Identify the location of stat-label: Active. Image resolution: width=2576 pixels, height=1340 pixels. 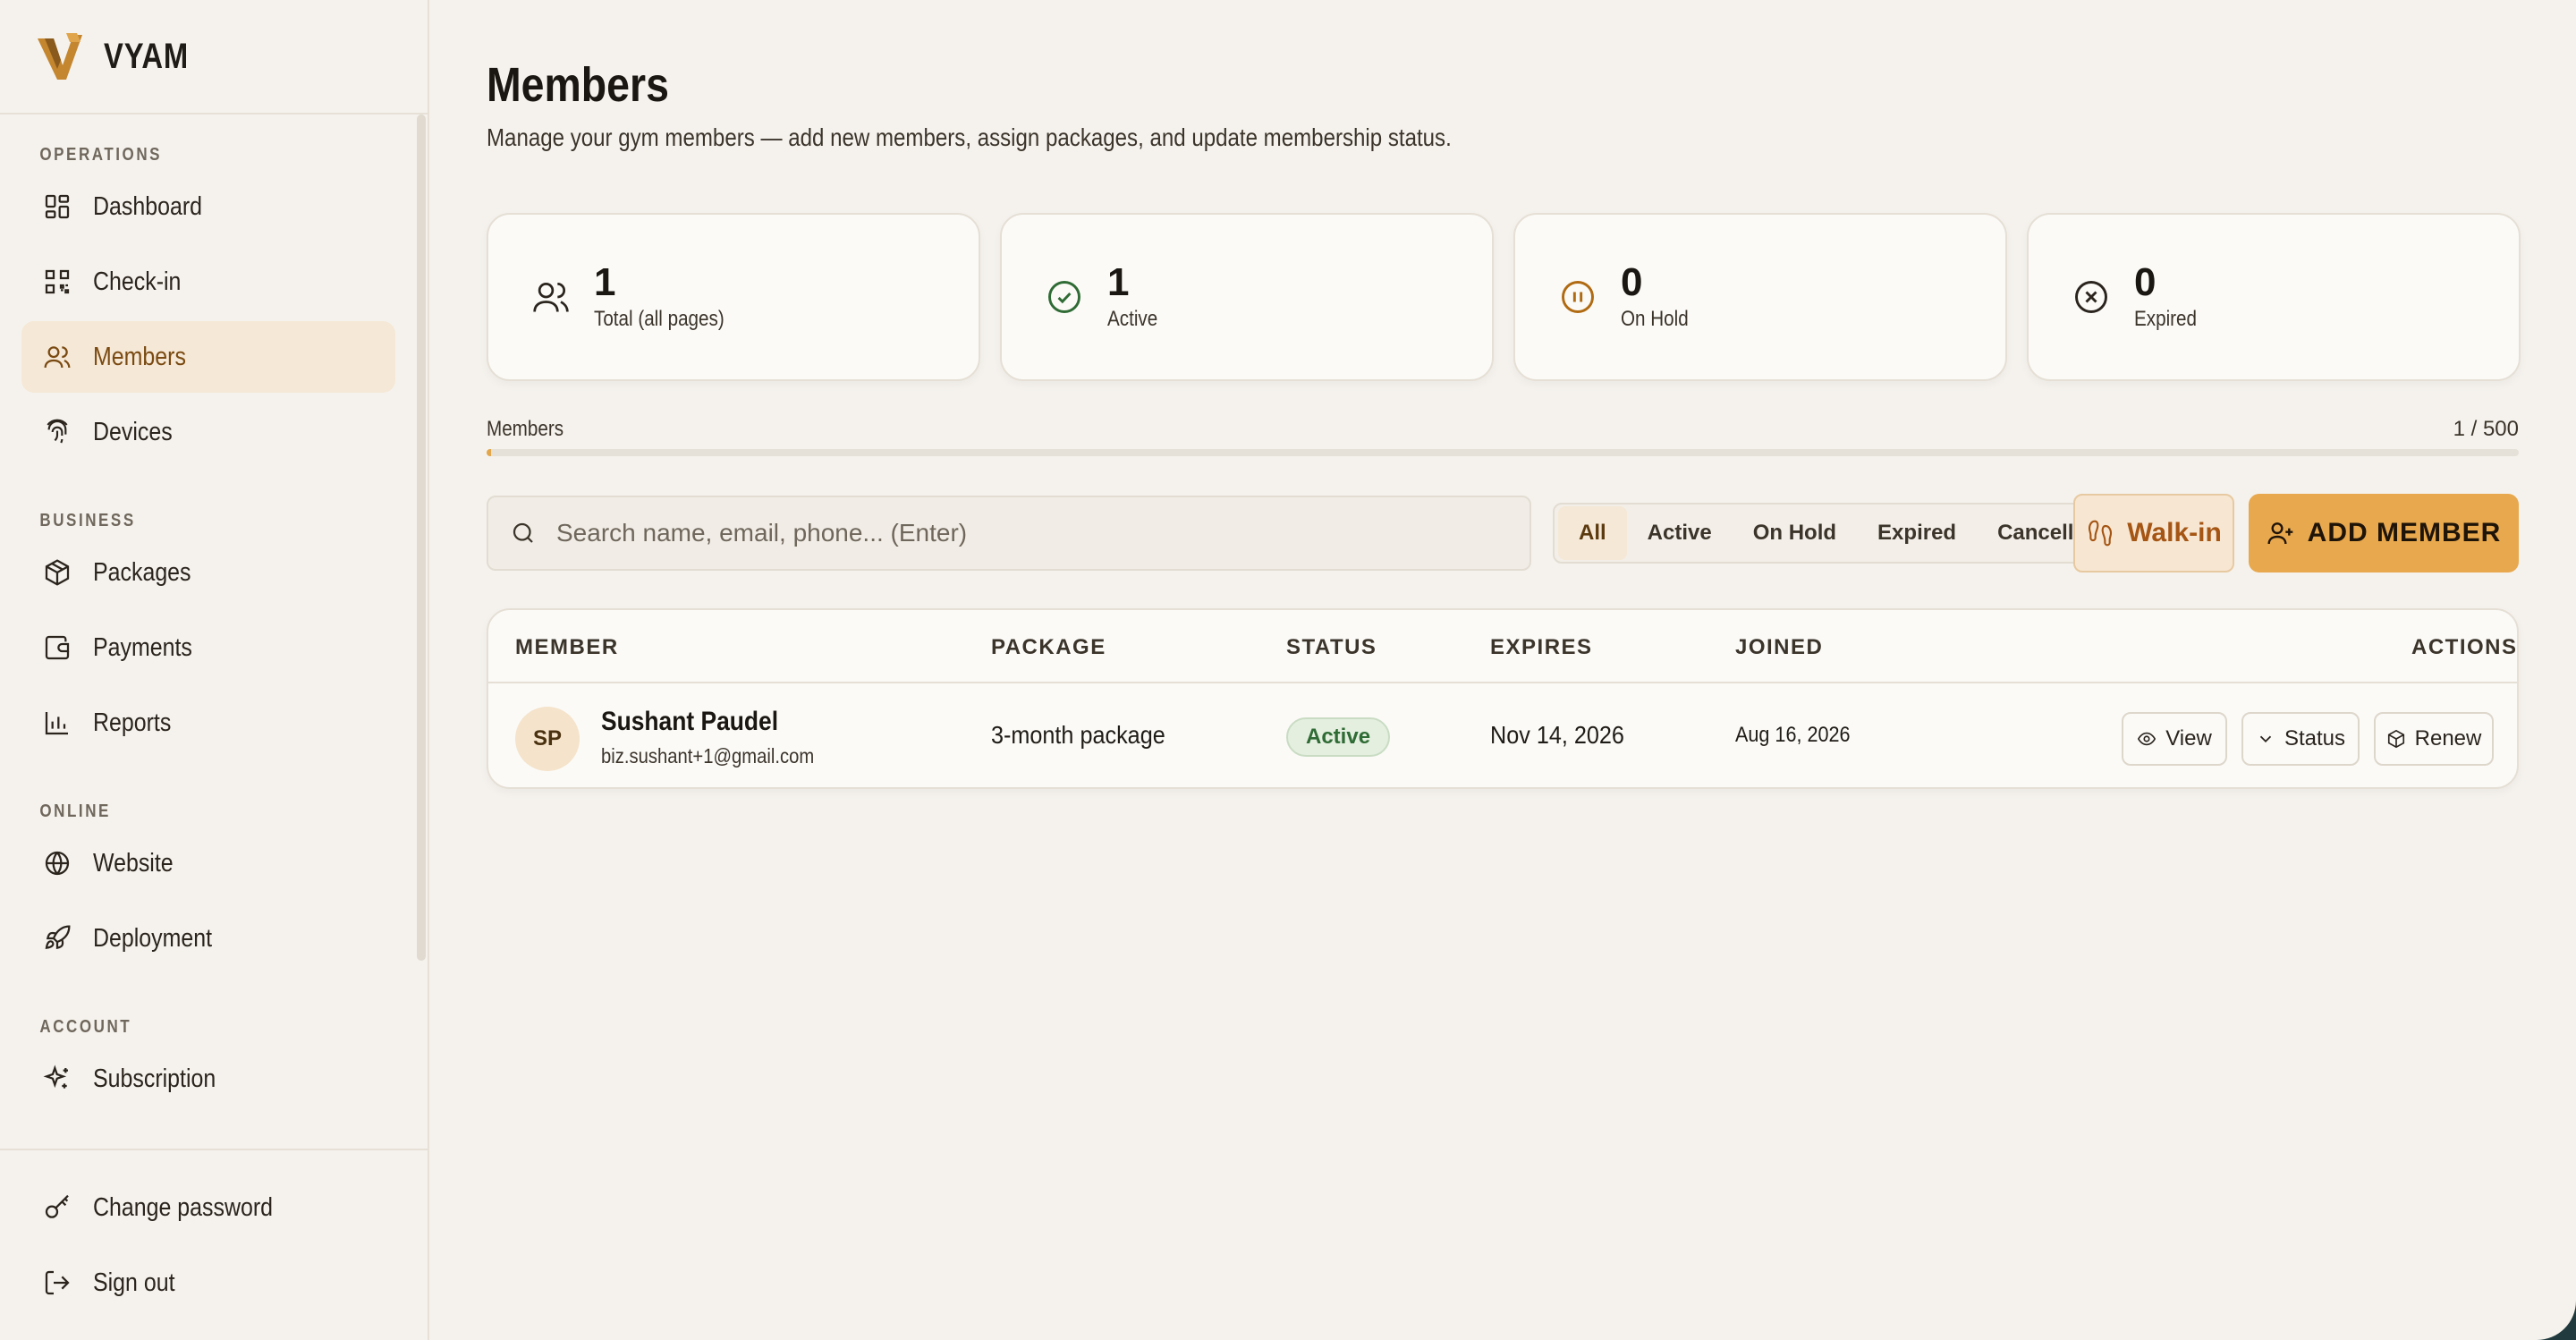
(1132, 319).